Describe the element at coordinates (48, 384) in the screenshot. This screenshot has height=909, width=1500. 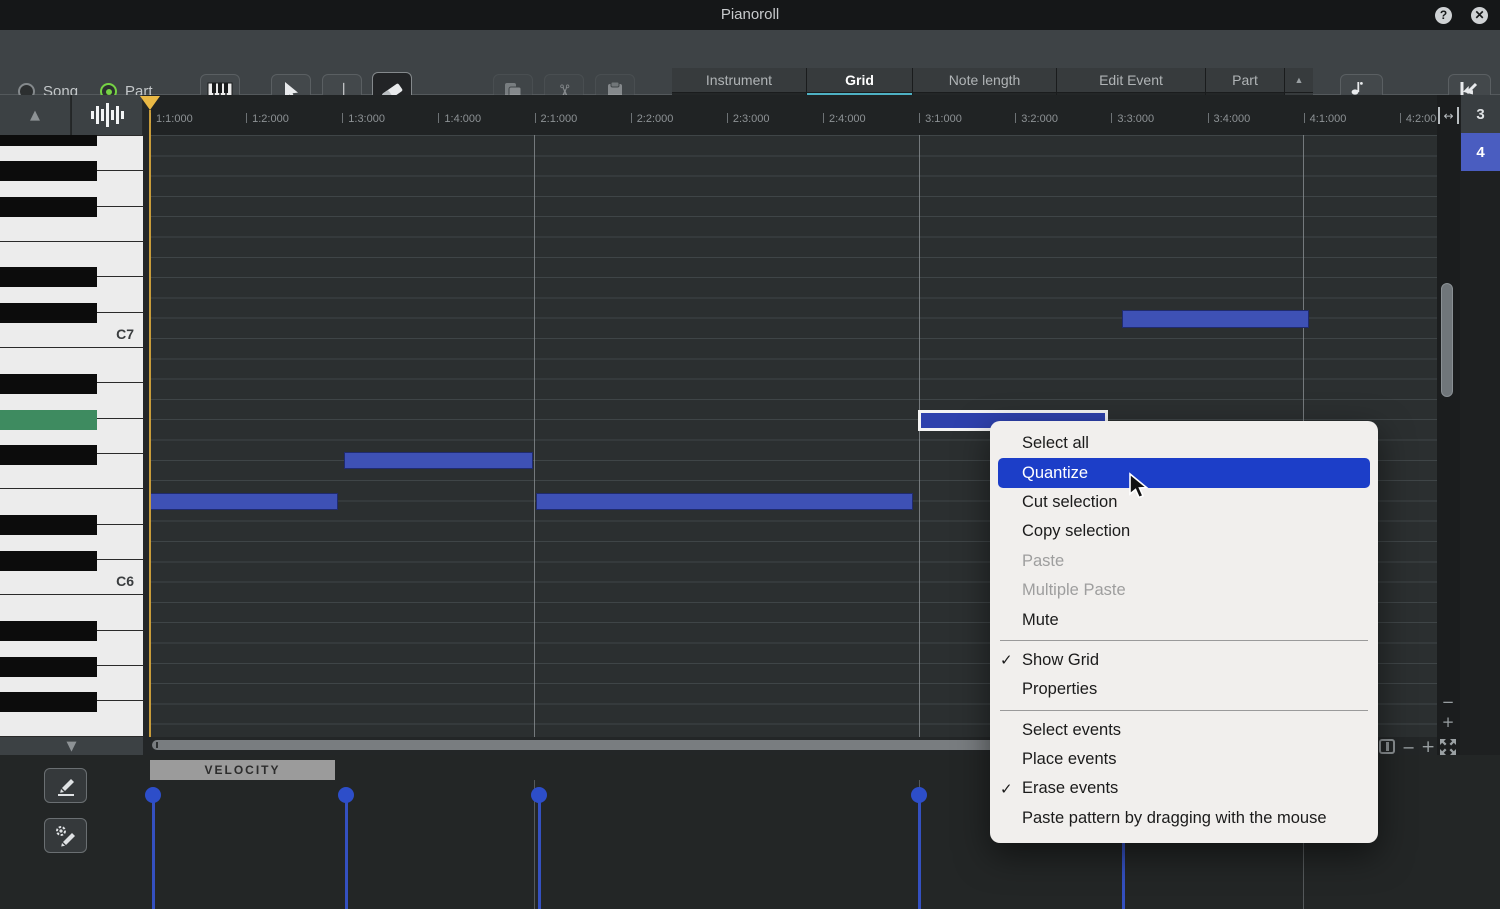
I see `black-key-A#6` at that location.